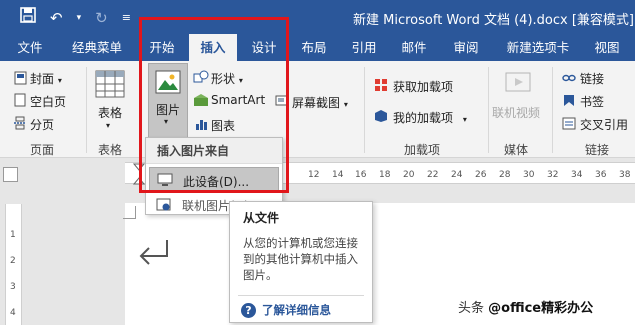 The image size is (635, 325). Describe the element at coordinates (466, 47) in the screenshot. I see `tab-review: 审阅` at that location.